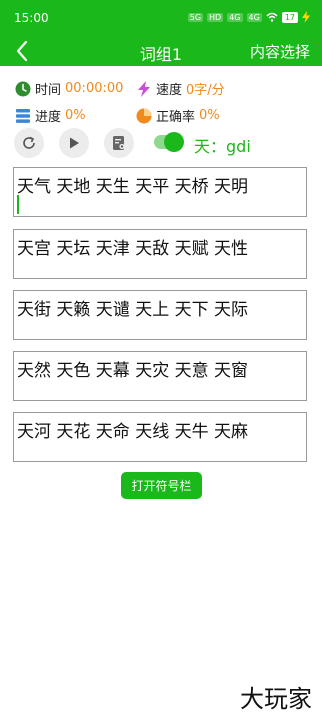 The height and width of the screenshot is (720, 322). I want to click on wifi-icon, so click(272, 17).